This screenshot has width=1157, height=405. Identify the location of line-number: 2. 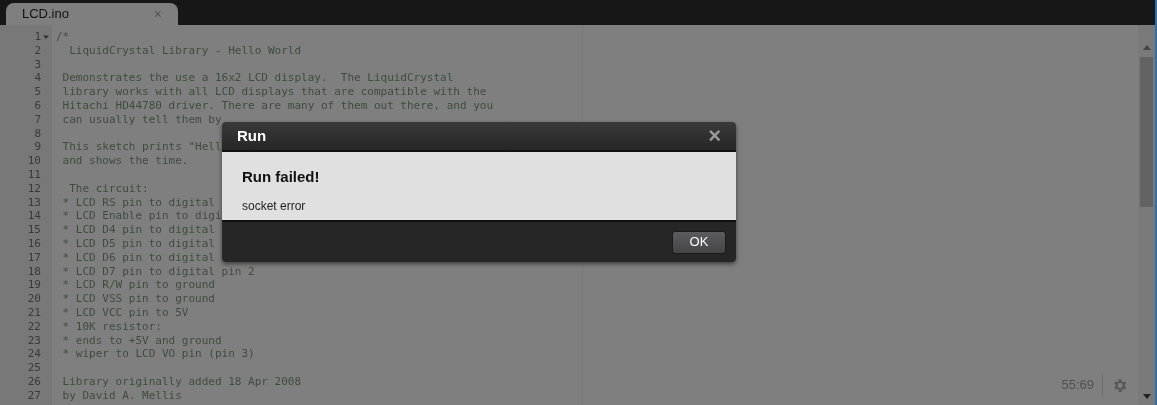
(37, 50).